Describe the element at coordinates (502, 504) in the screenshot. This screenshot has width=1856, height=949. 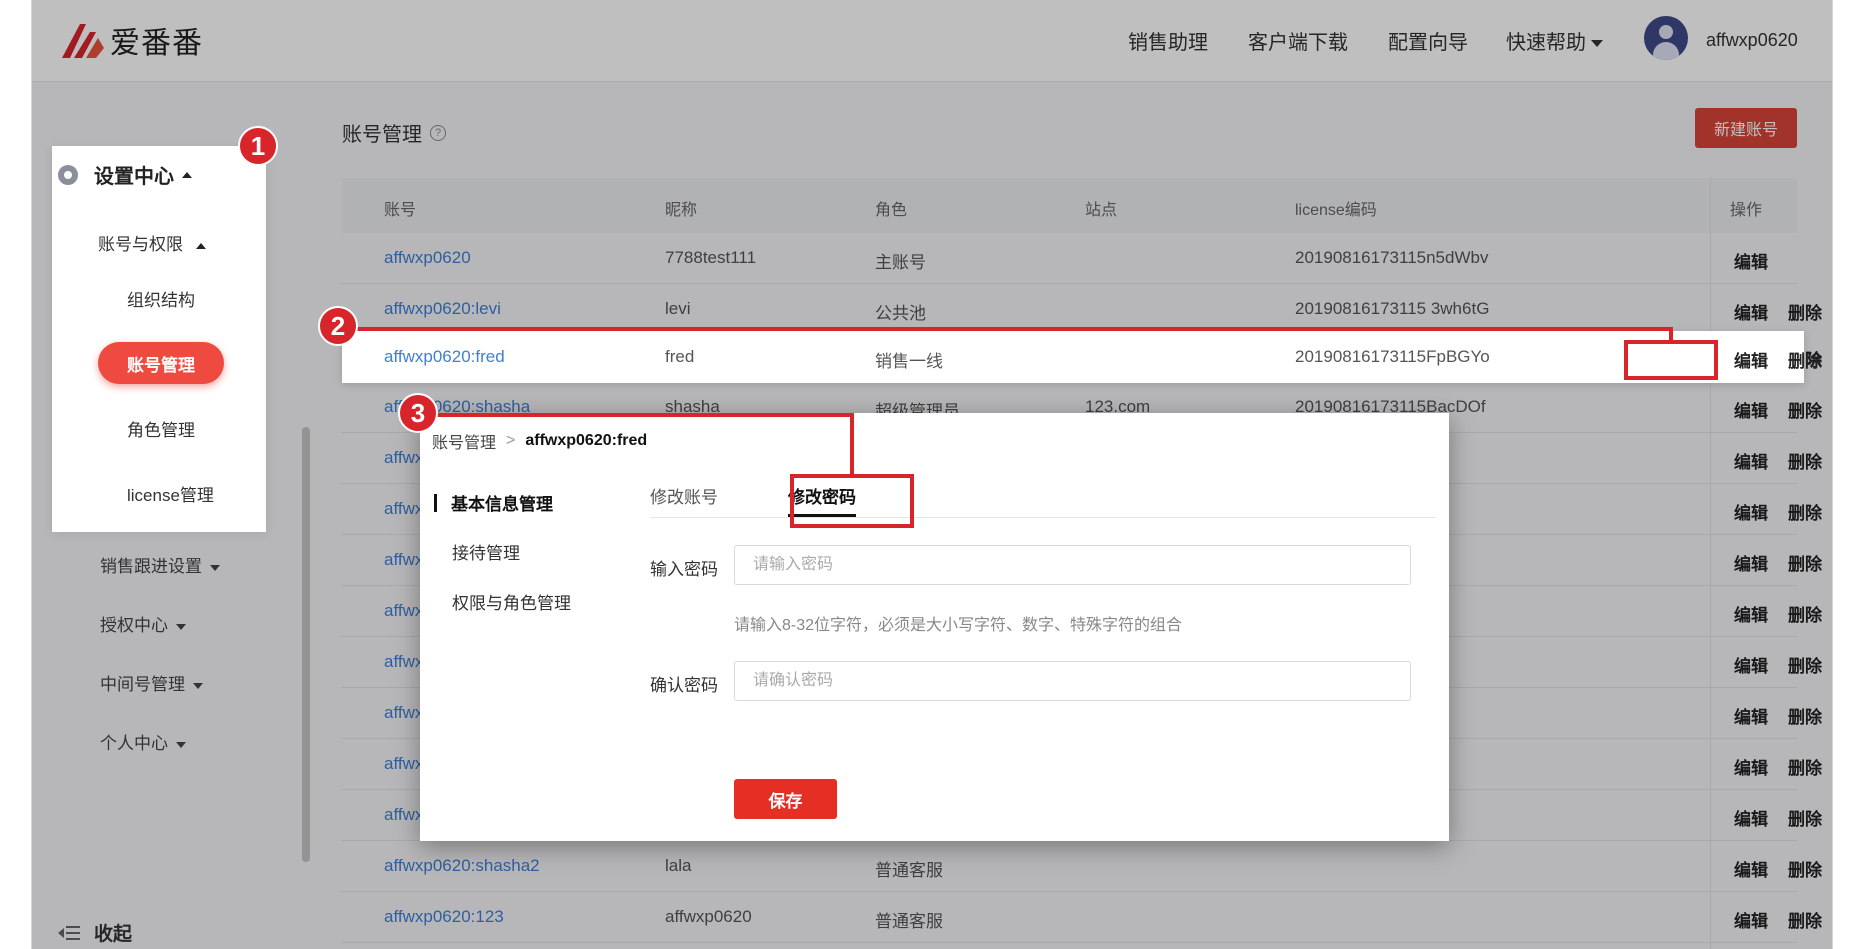
I see `modal-nav-label: 基本信息管理` at that location.